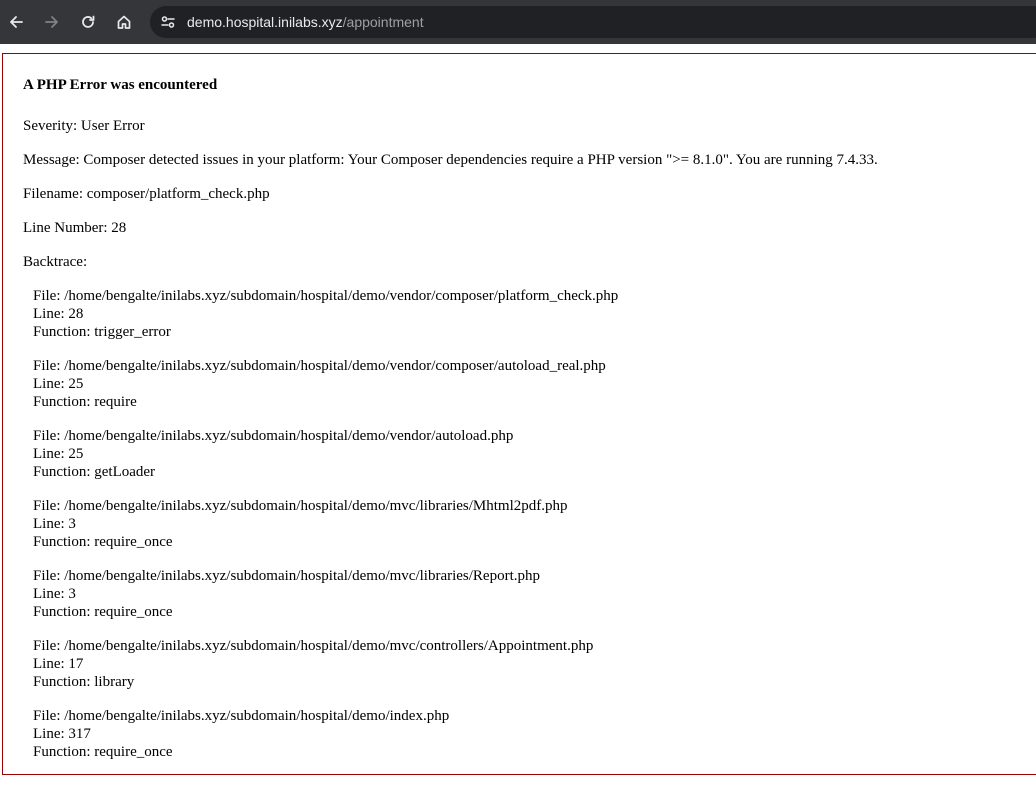  What do you see at coordinates (102, 332) in the screenshot?
I see `backtrace-function: Function: trigger_error` at bounding box center [102, 332].